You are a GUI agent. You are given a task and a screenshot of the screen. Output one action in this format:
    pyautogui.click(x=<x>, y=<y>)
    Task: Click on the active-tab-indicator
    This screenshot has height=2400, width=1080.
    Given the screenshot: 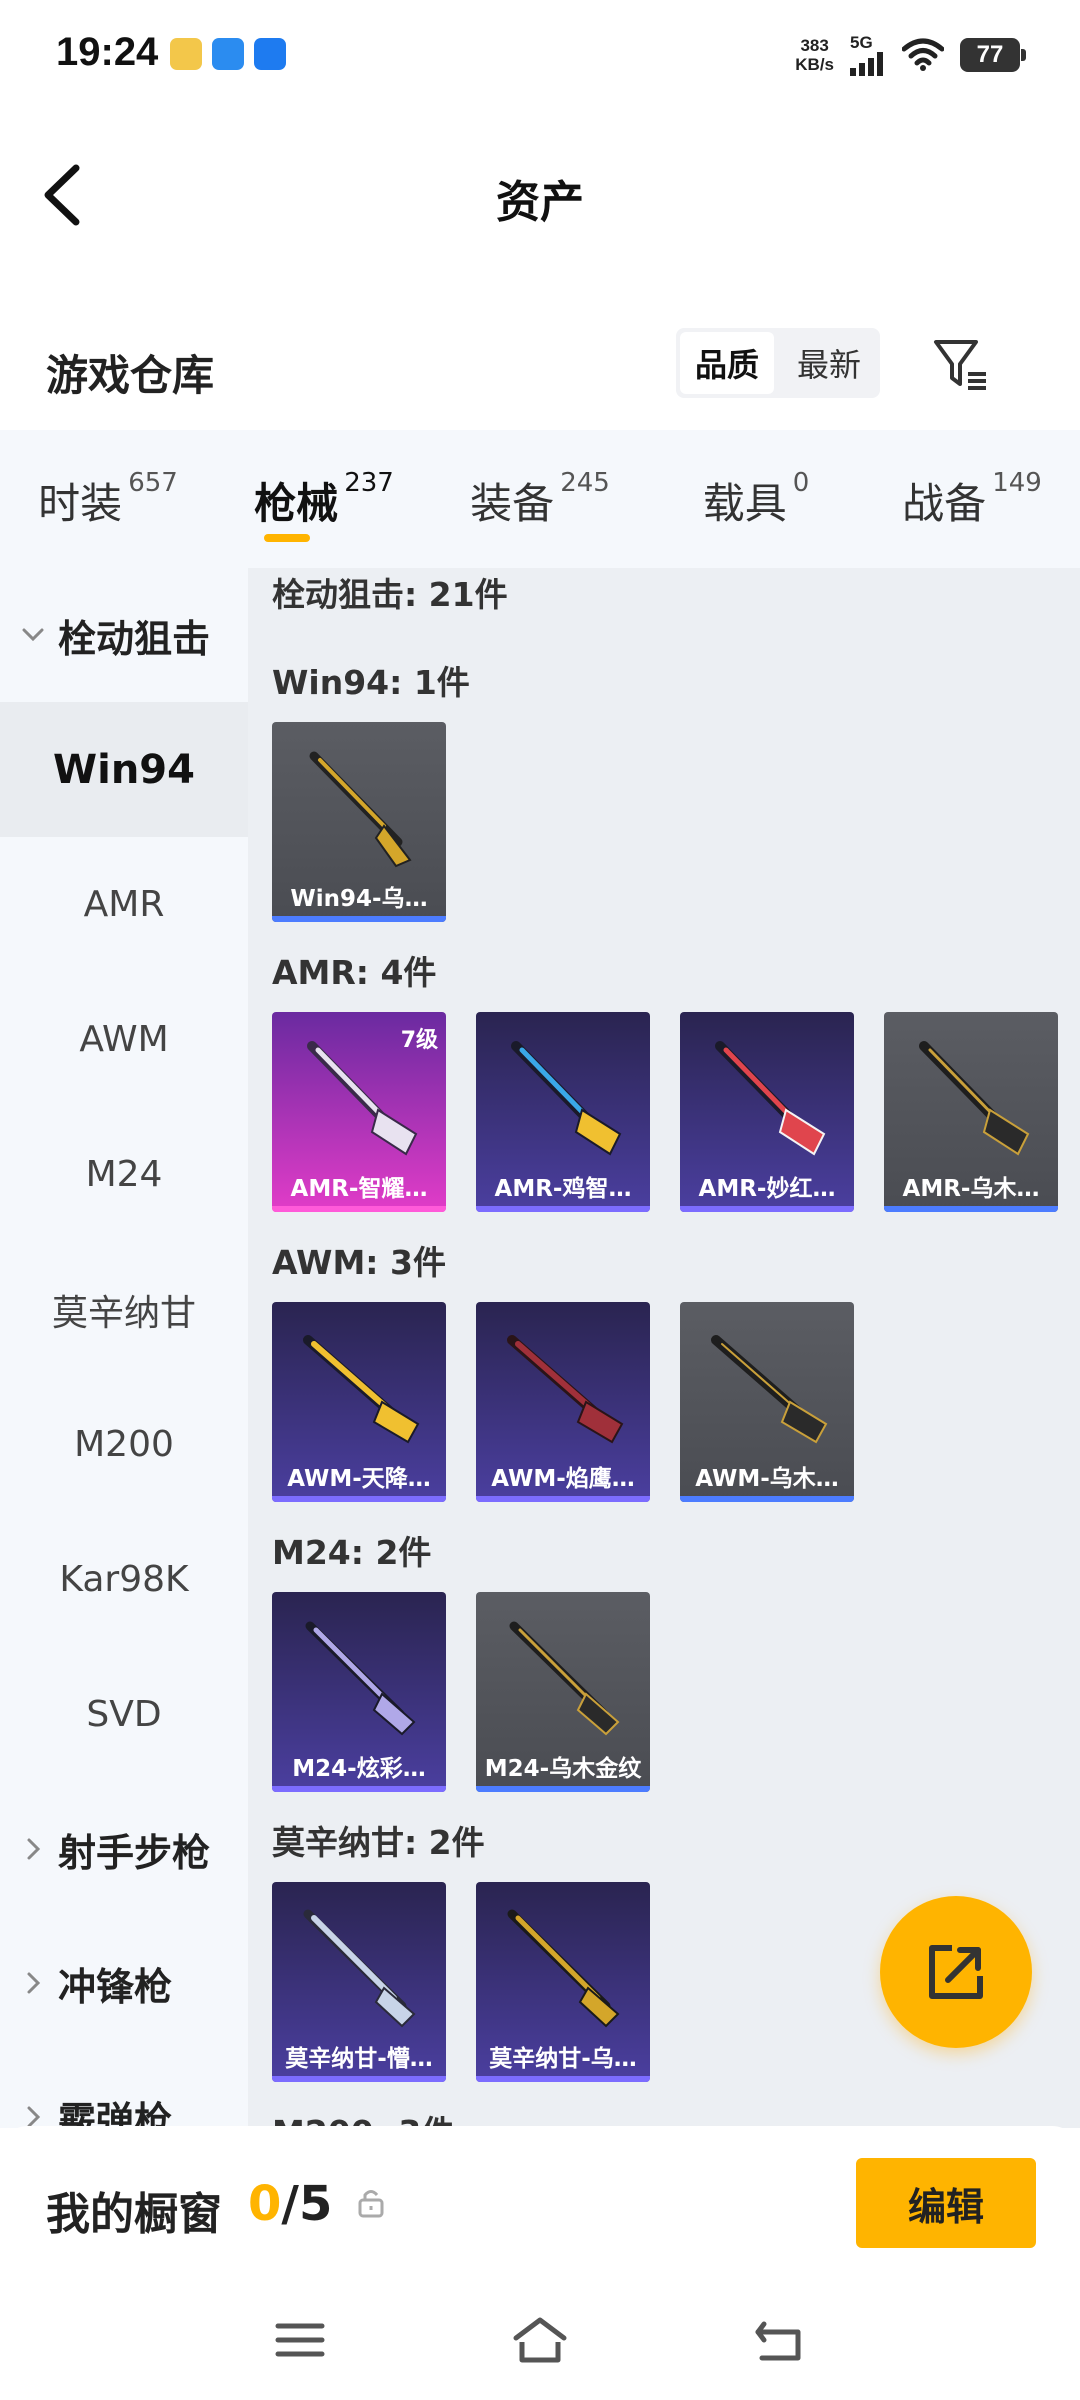 What is the action you would take?
    pyautogui.click(x=287, y=538)
    